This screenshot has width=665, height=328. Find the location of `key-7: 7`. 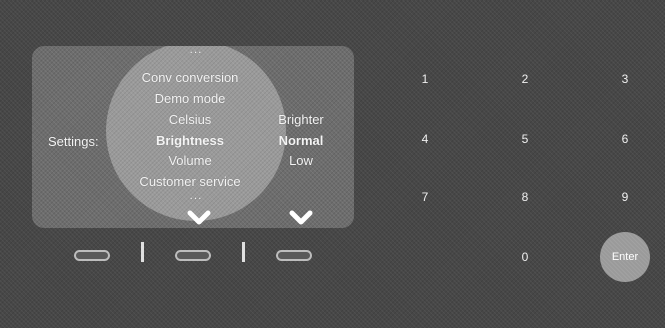

key-7: 7 is located at coordinates (425, 197).